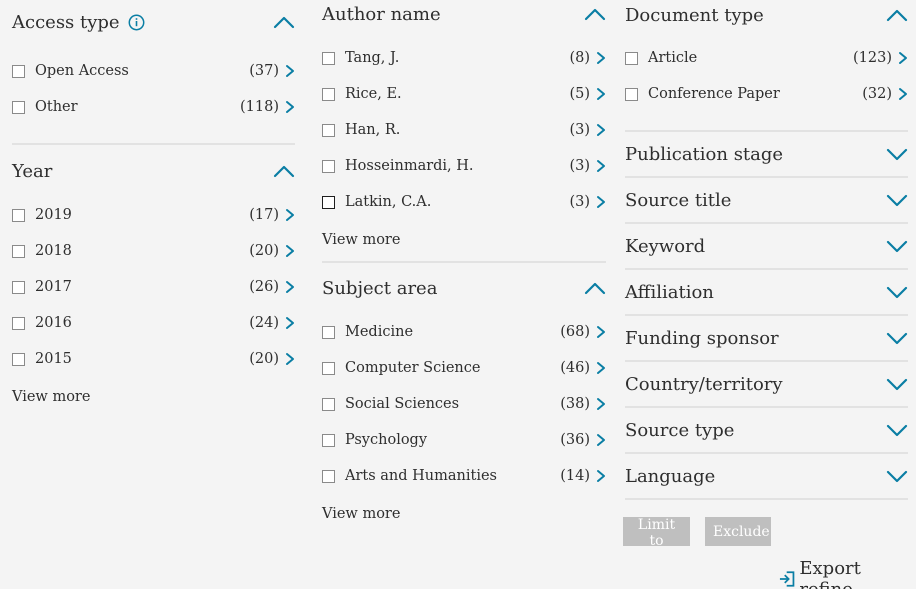 This screenshot has height=589, width=916. Describe the element at coordinates (575, 476) in the screenshot. I see `item-count: (14)` at that location.